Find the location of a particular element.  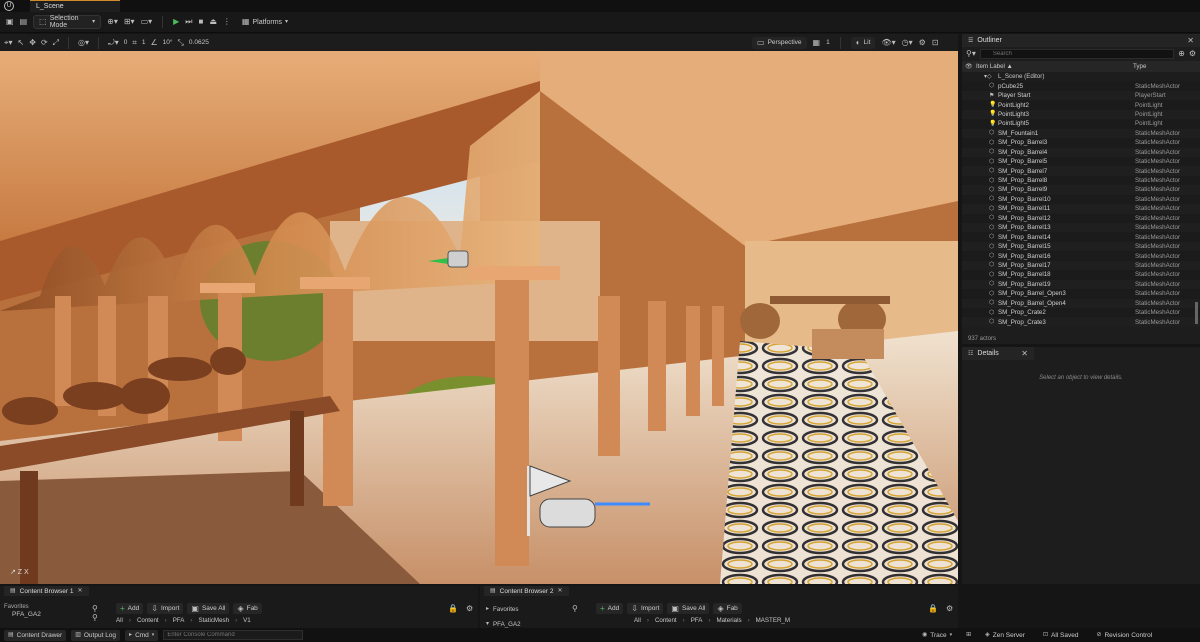

outliner-row: ⬡ SM_Prop_Barrel8 StaticMeshActor is located at coordinates (1081, 180).